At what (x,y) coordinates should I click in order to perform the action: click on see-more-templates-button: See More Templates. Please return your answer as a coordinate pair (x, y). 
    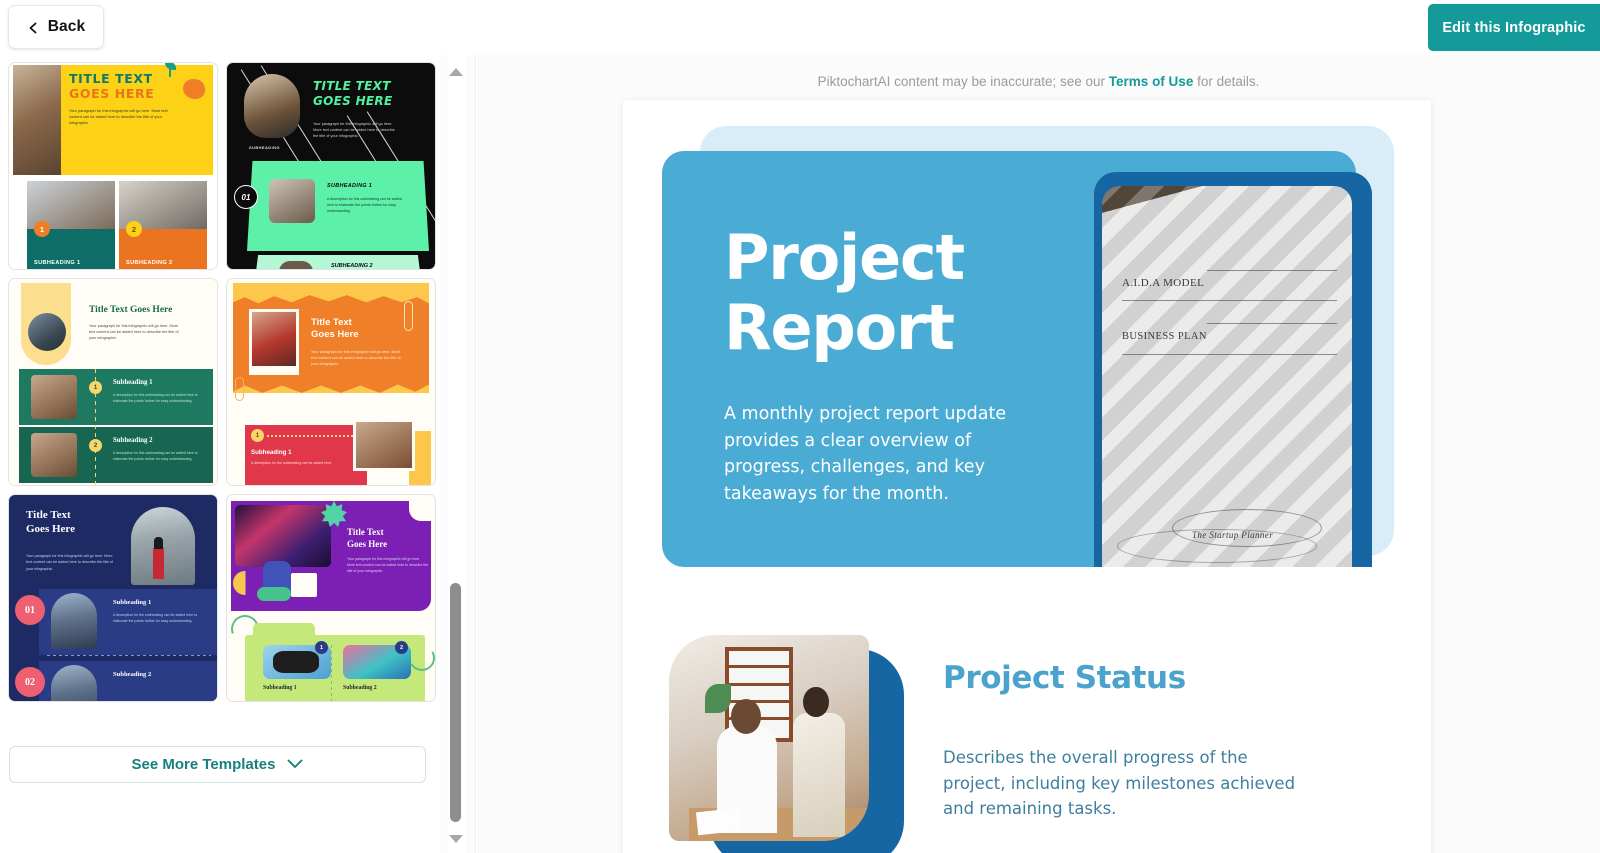
    Looking at the image, I should click on (217, 764).